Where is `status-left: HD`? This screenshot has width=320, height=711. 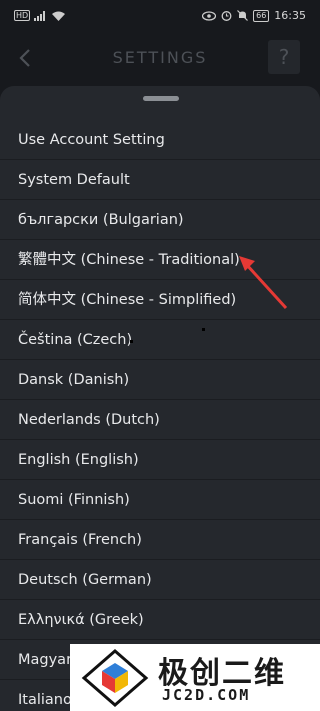
status-left: HD is located at coordinates (40, 15).